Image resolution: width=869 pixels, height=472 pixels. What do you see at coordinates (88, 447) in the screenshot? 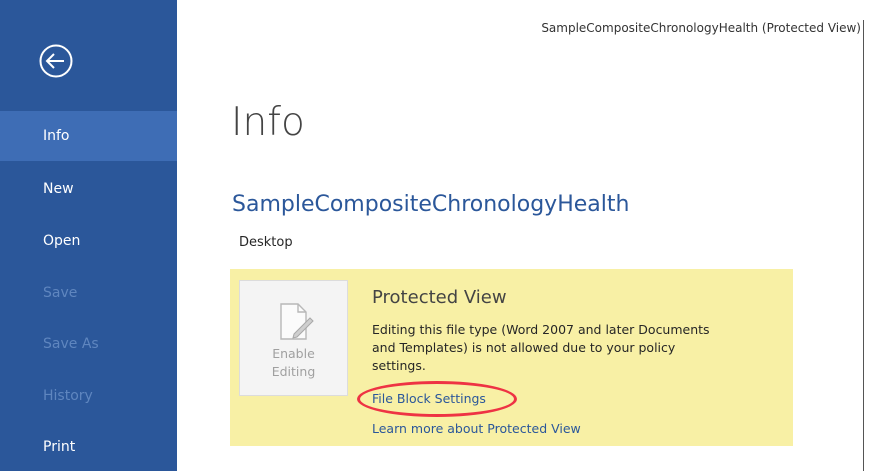
I see `sidebar-item-print: Print` at bounding box center [88, 447].